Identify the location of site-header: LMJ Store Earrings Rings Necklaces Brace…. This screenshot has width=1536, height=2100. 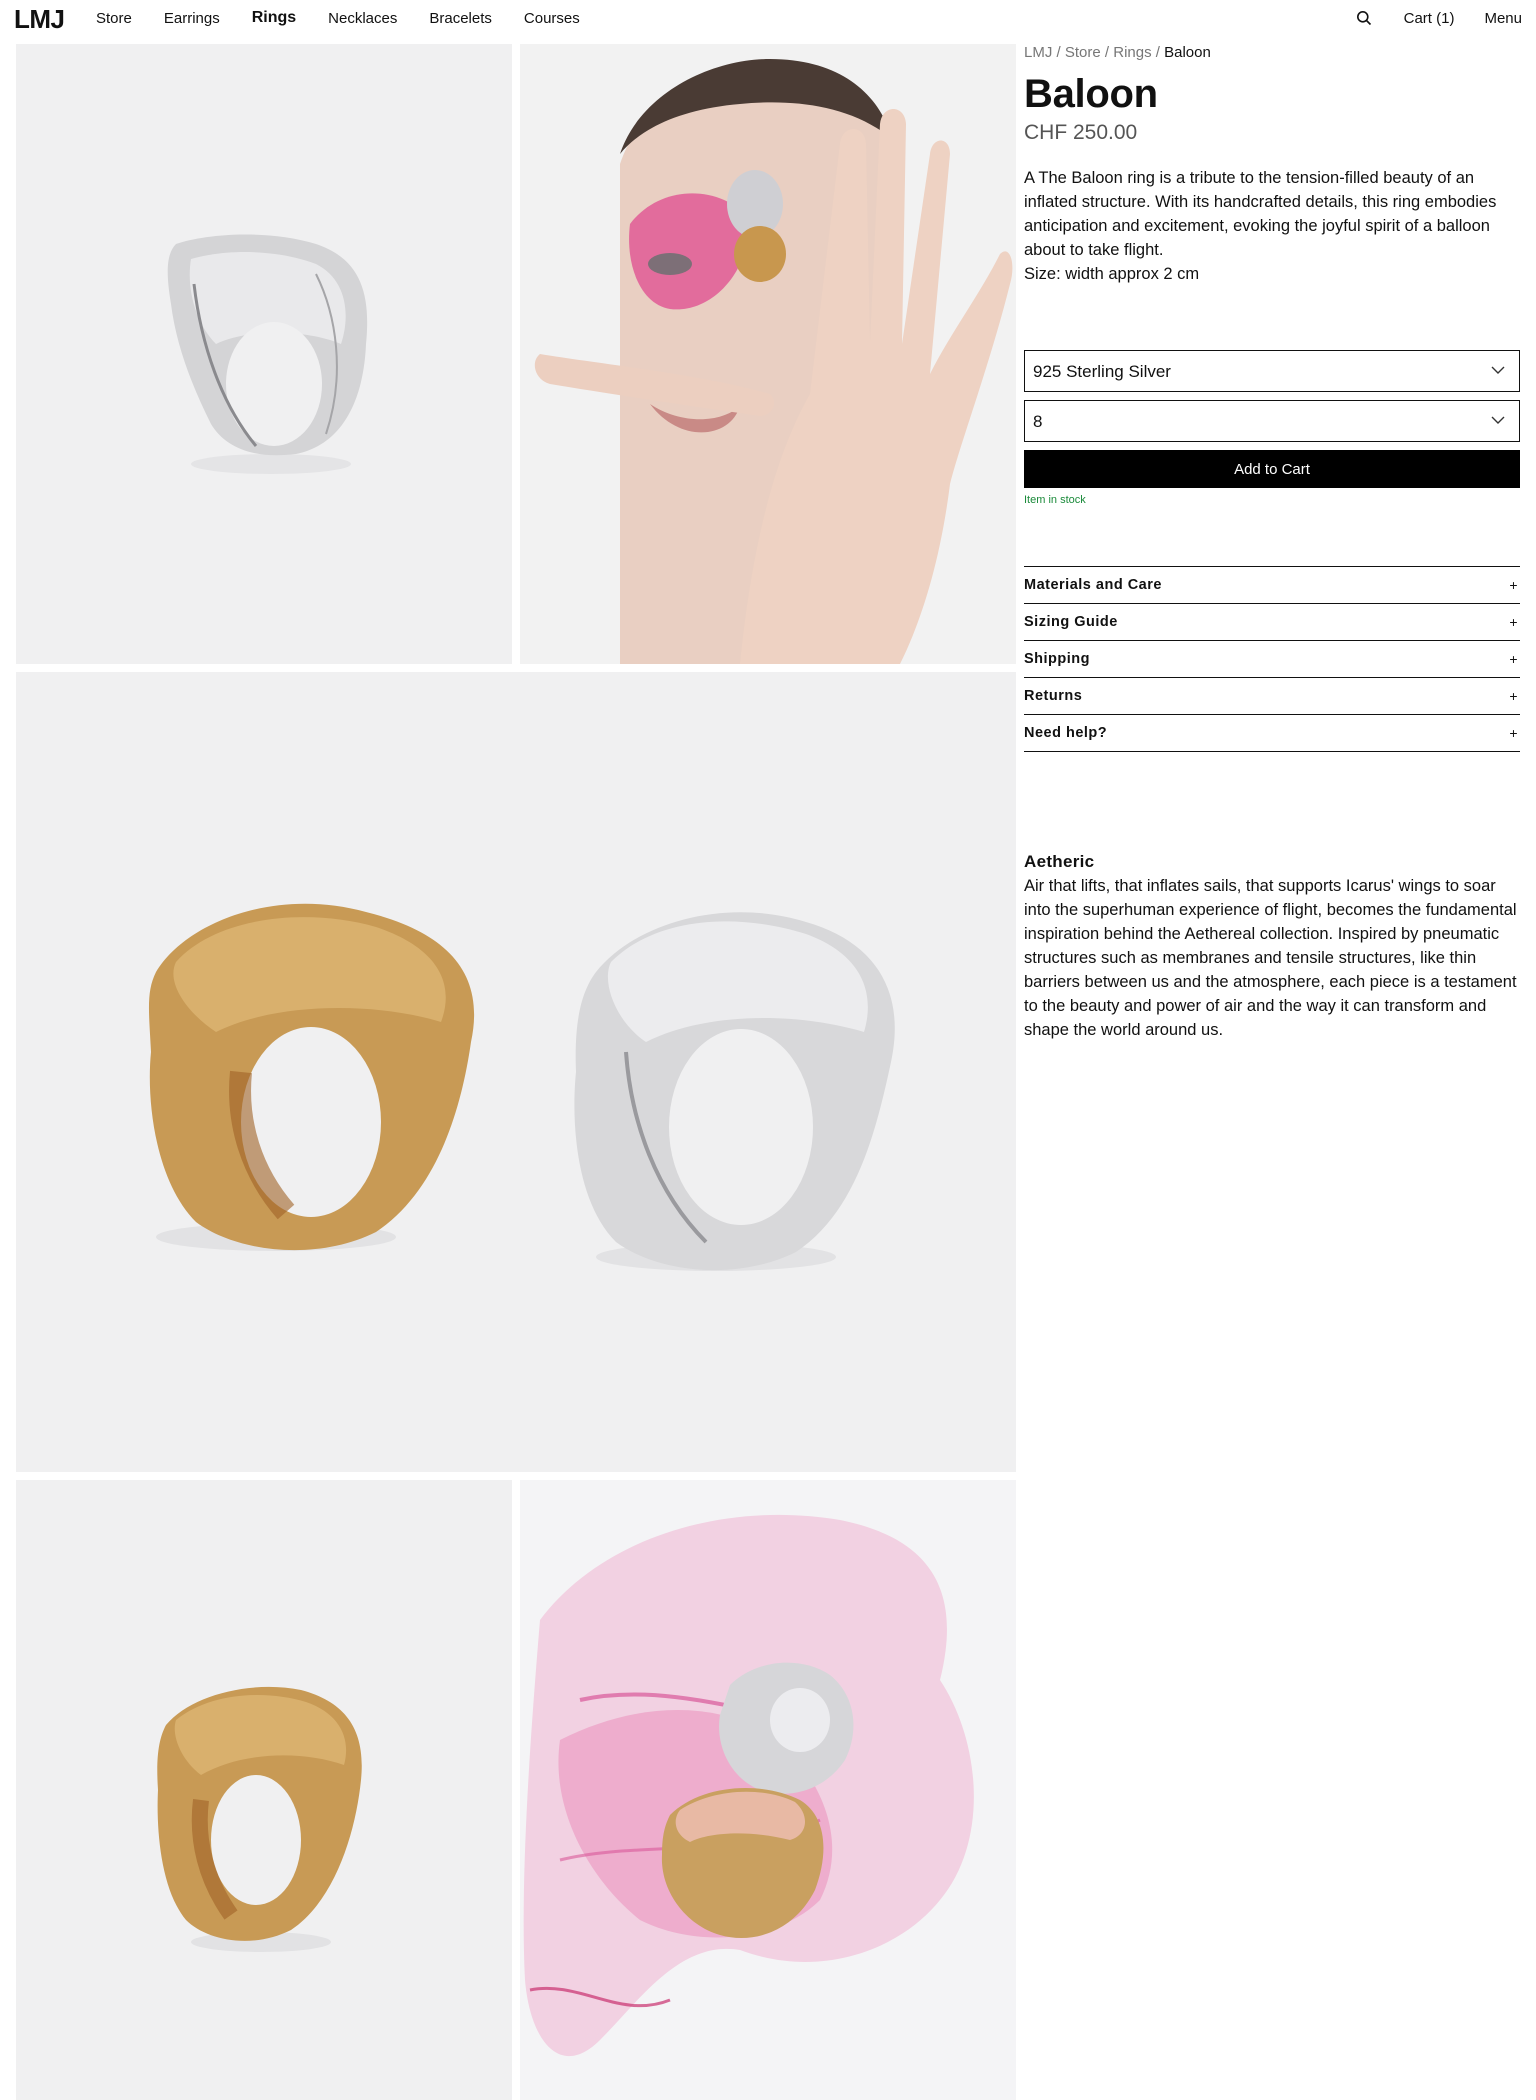
(768, 19).